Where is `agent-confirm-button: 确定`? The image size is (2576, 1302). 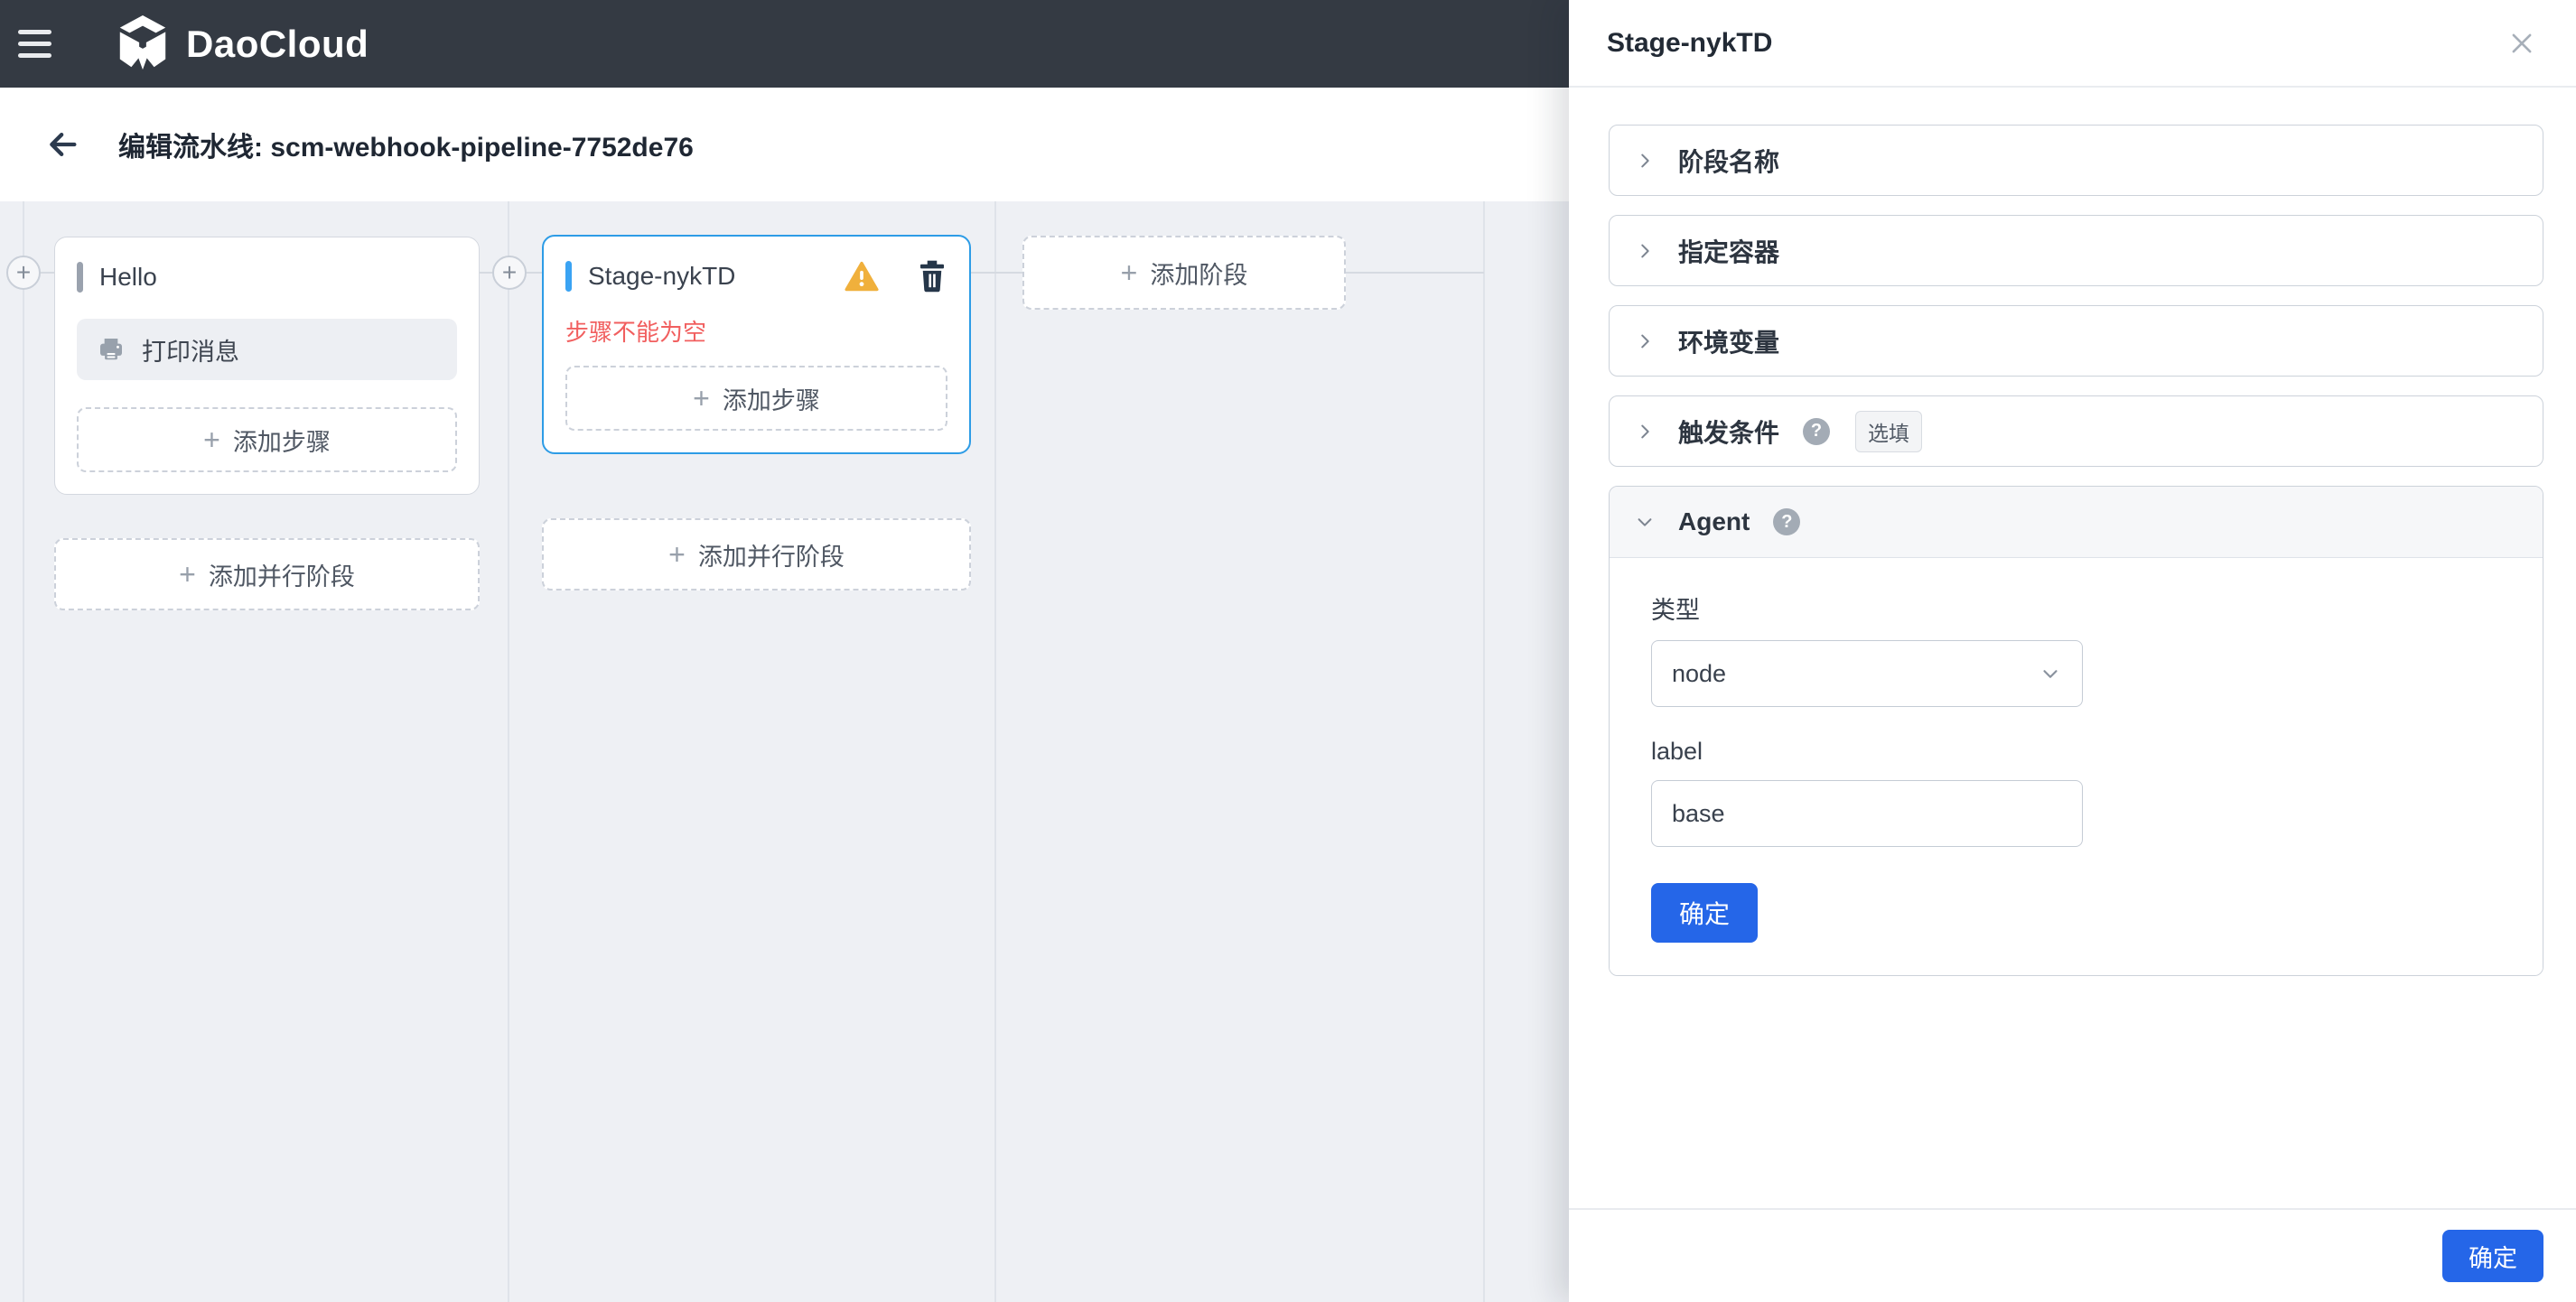
agent-confirm-button: 确定 is located at coordinates (1705, 913).